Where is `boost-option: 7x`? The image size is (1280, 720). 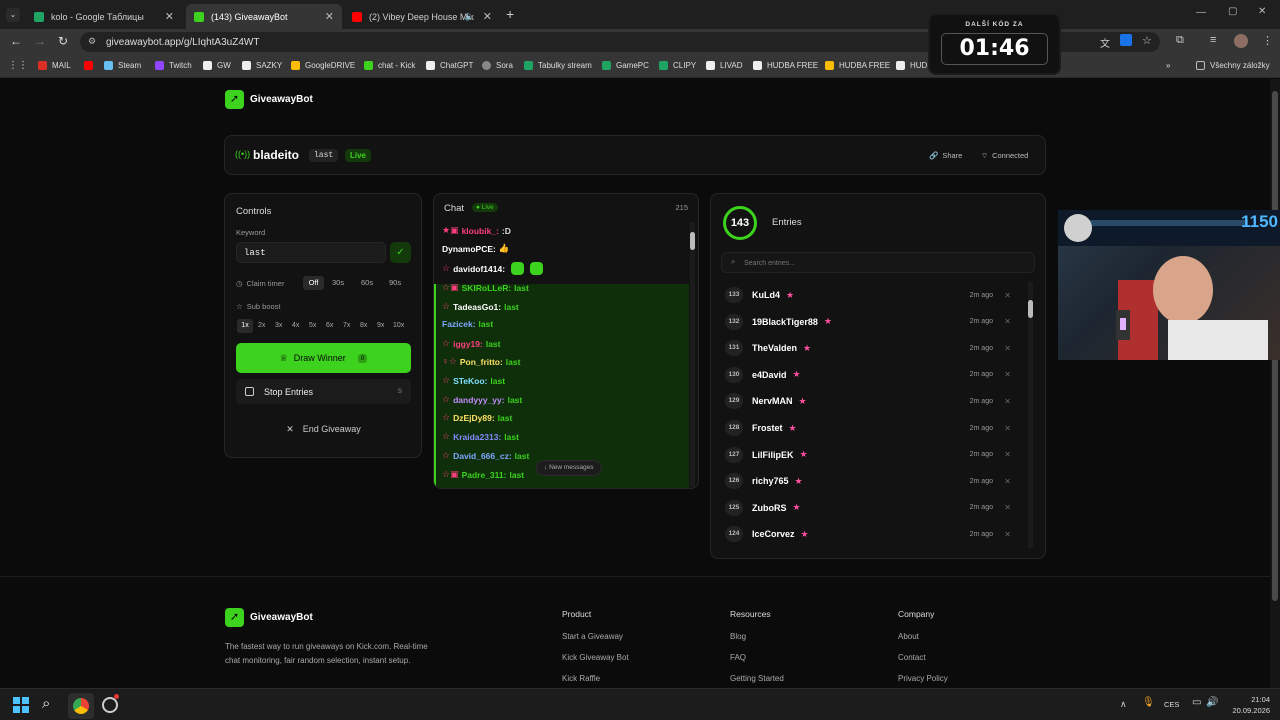
boost-option: 7x is located at coordinates (346, 326).